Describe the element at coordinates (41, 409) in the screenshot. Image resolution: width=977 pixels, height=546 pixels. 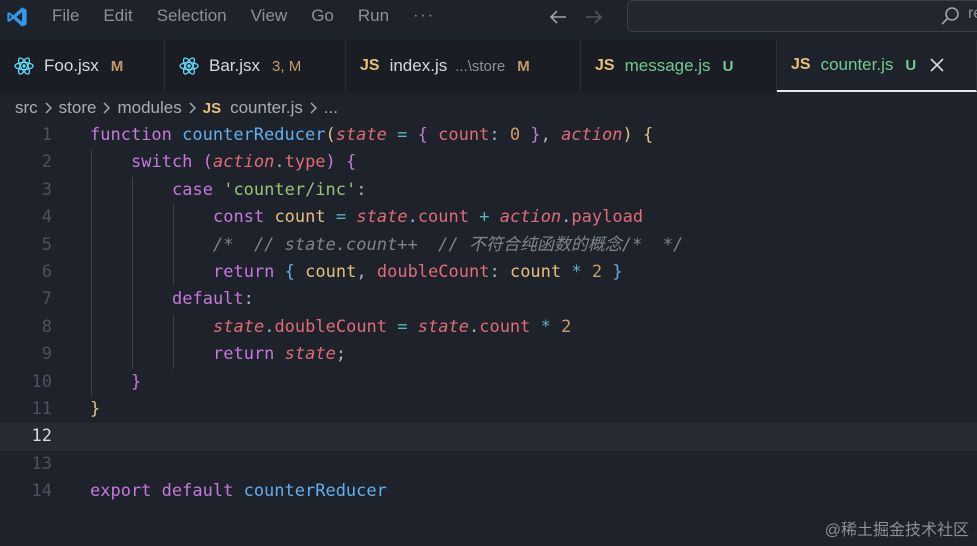
I see `line-number: 11` at that location.